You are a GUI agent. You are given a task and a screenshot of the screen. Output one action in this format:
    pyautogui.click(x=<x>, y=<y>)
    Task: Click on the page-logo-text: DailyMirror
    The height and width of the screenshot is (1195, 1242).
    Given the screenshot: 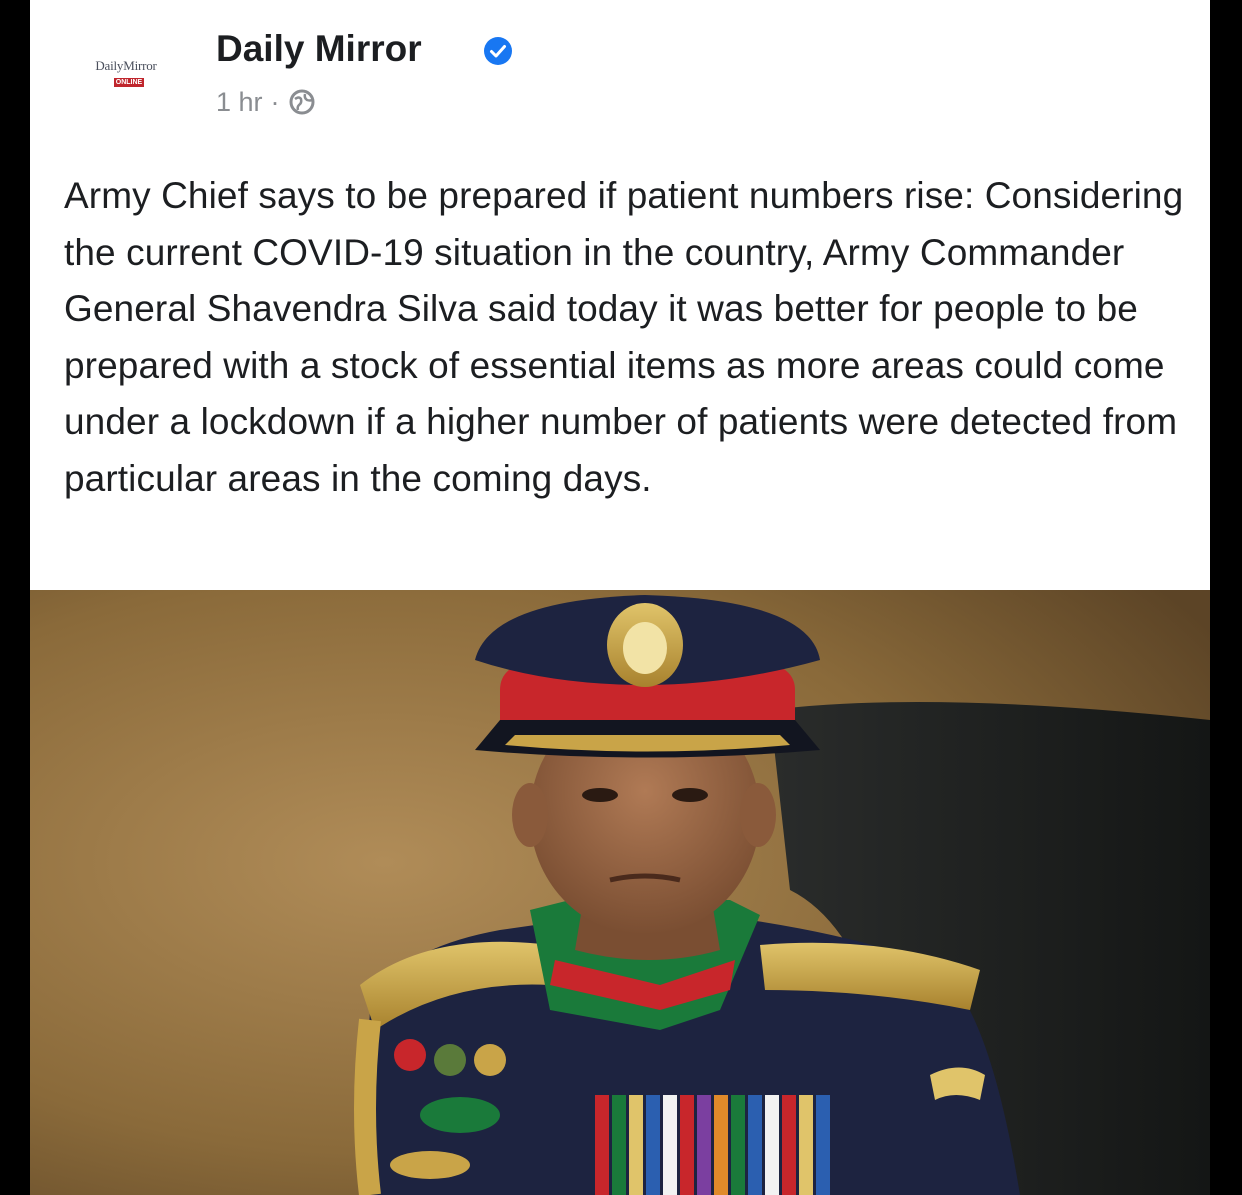 What is the action you would take?
    pyautogui.click(x=126, y=65)
    